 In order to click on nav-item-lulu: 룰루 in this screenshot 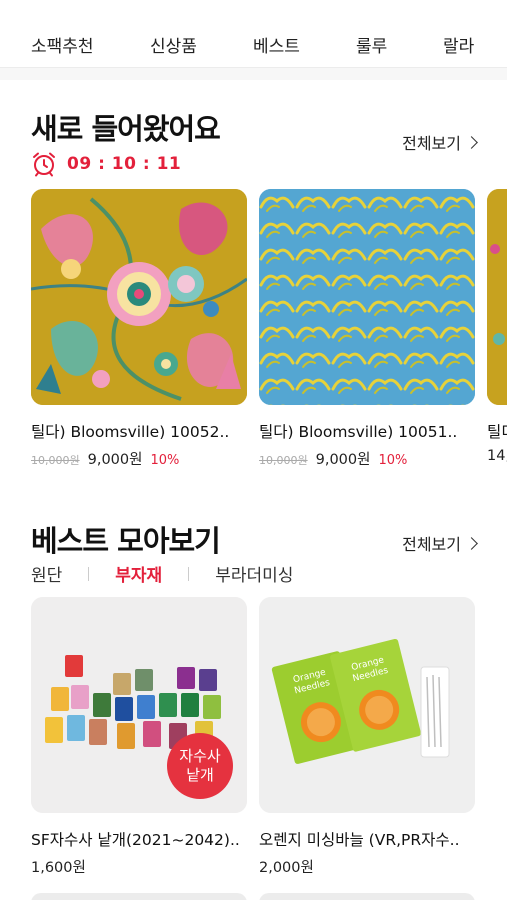, I will do `click(371, 44)`.